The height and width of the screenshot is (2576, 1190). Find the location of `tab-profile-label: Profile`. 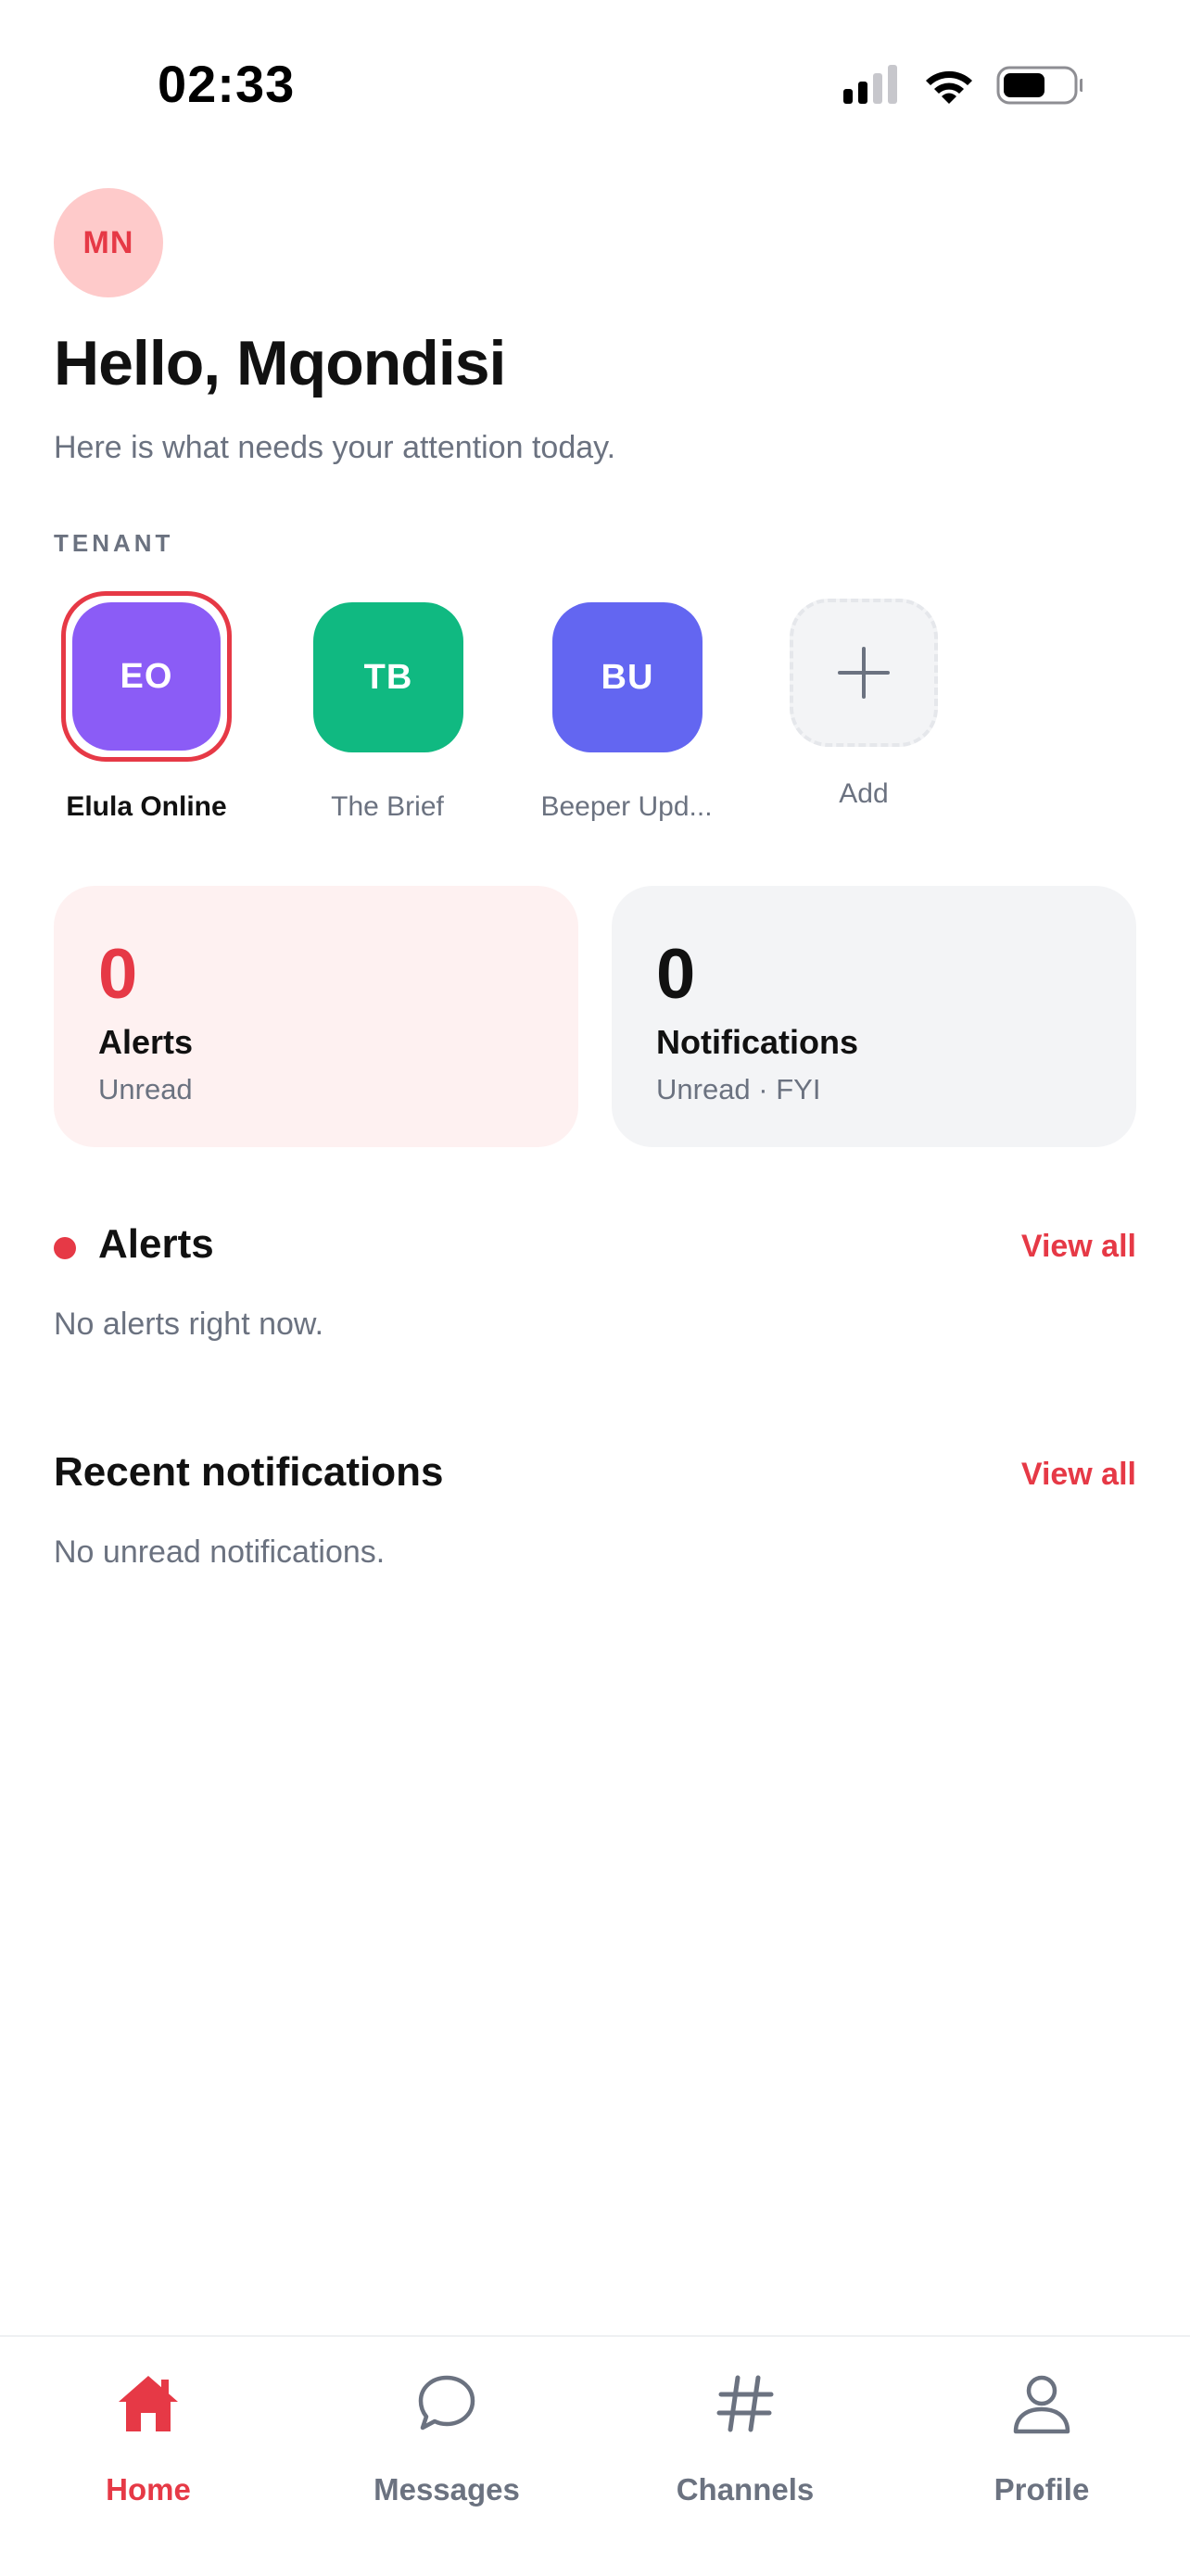

tab-profile-label: Profile is located at coordinates (1042, 2490).